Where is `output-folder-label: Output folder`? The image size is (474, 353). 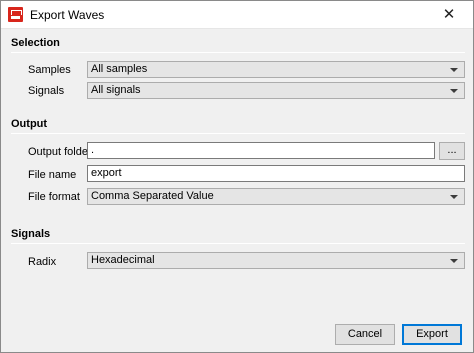 output-folder-label: Output folder is located at coordinates (60, 152).